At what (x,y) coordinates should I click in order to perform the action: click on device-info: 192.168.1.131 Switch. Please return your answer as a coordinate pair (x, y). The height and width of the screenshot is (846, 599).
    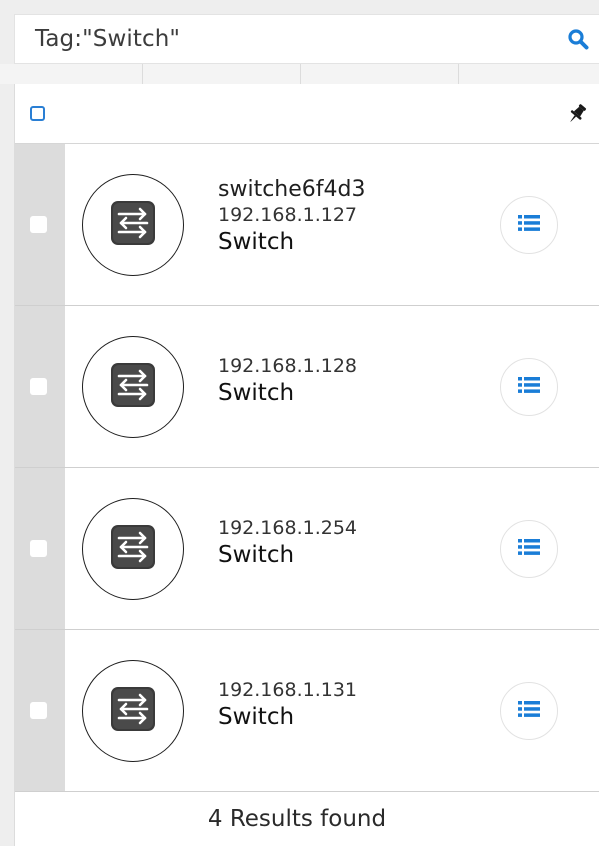
    Looking at the image, I should click on (287, 705).